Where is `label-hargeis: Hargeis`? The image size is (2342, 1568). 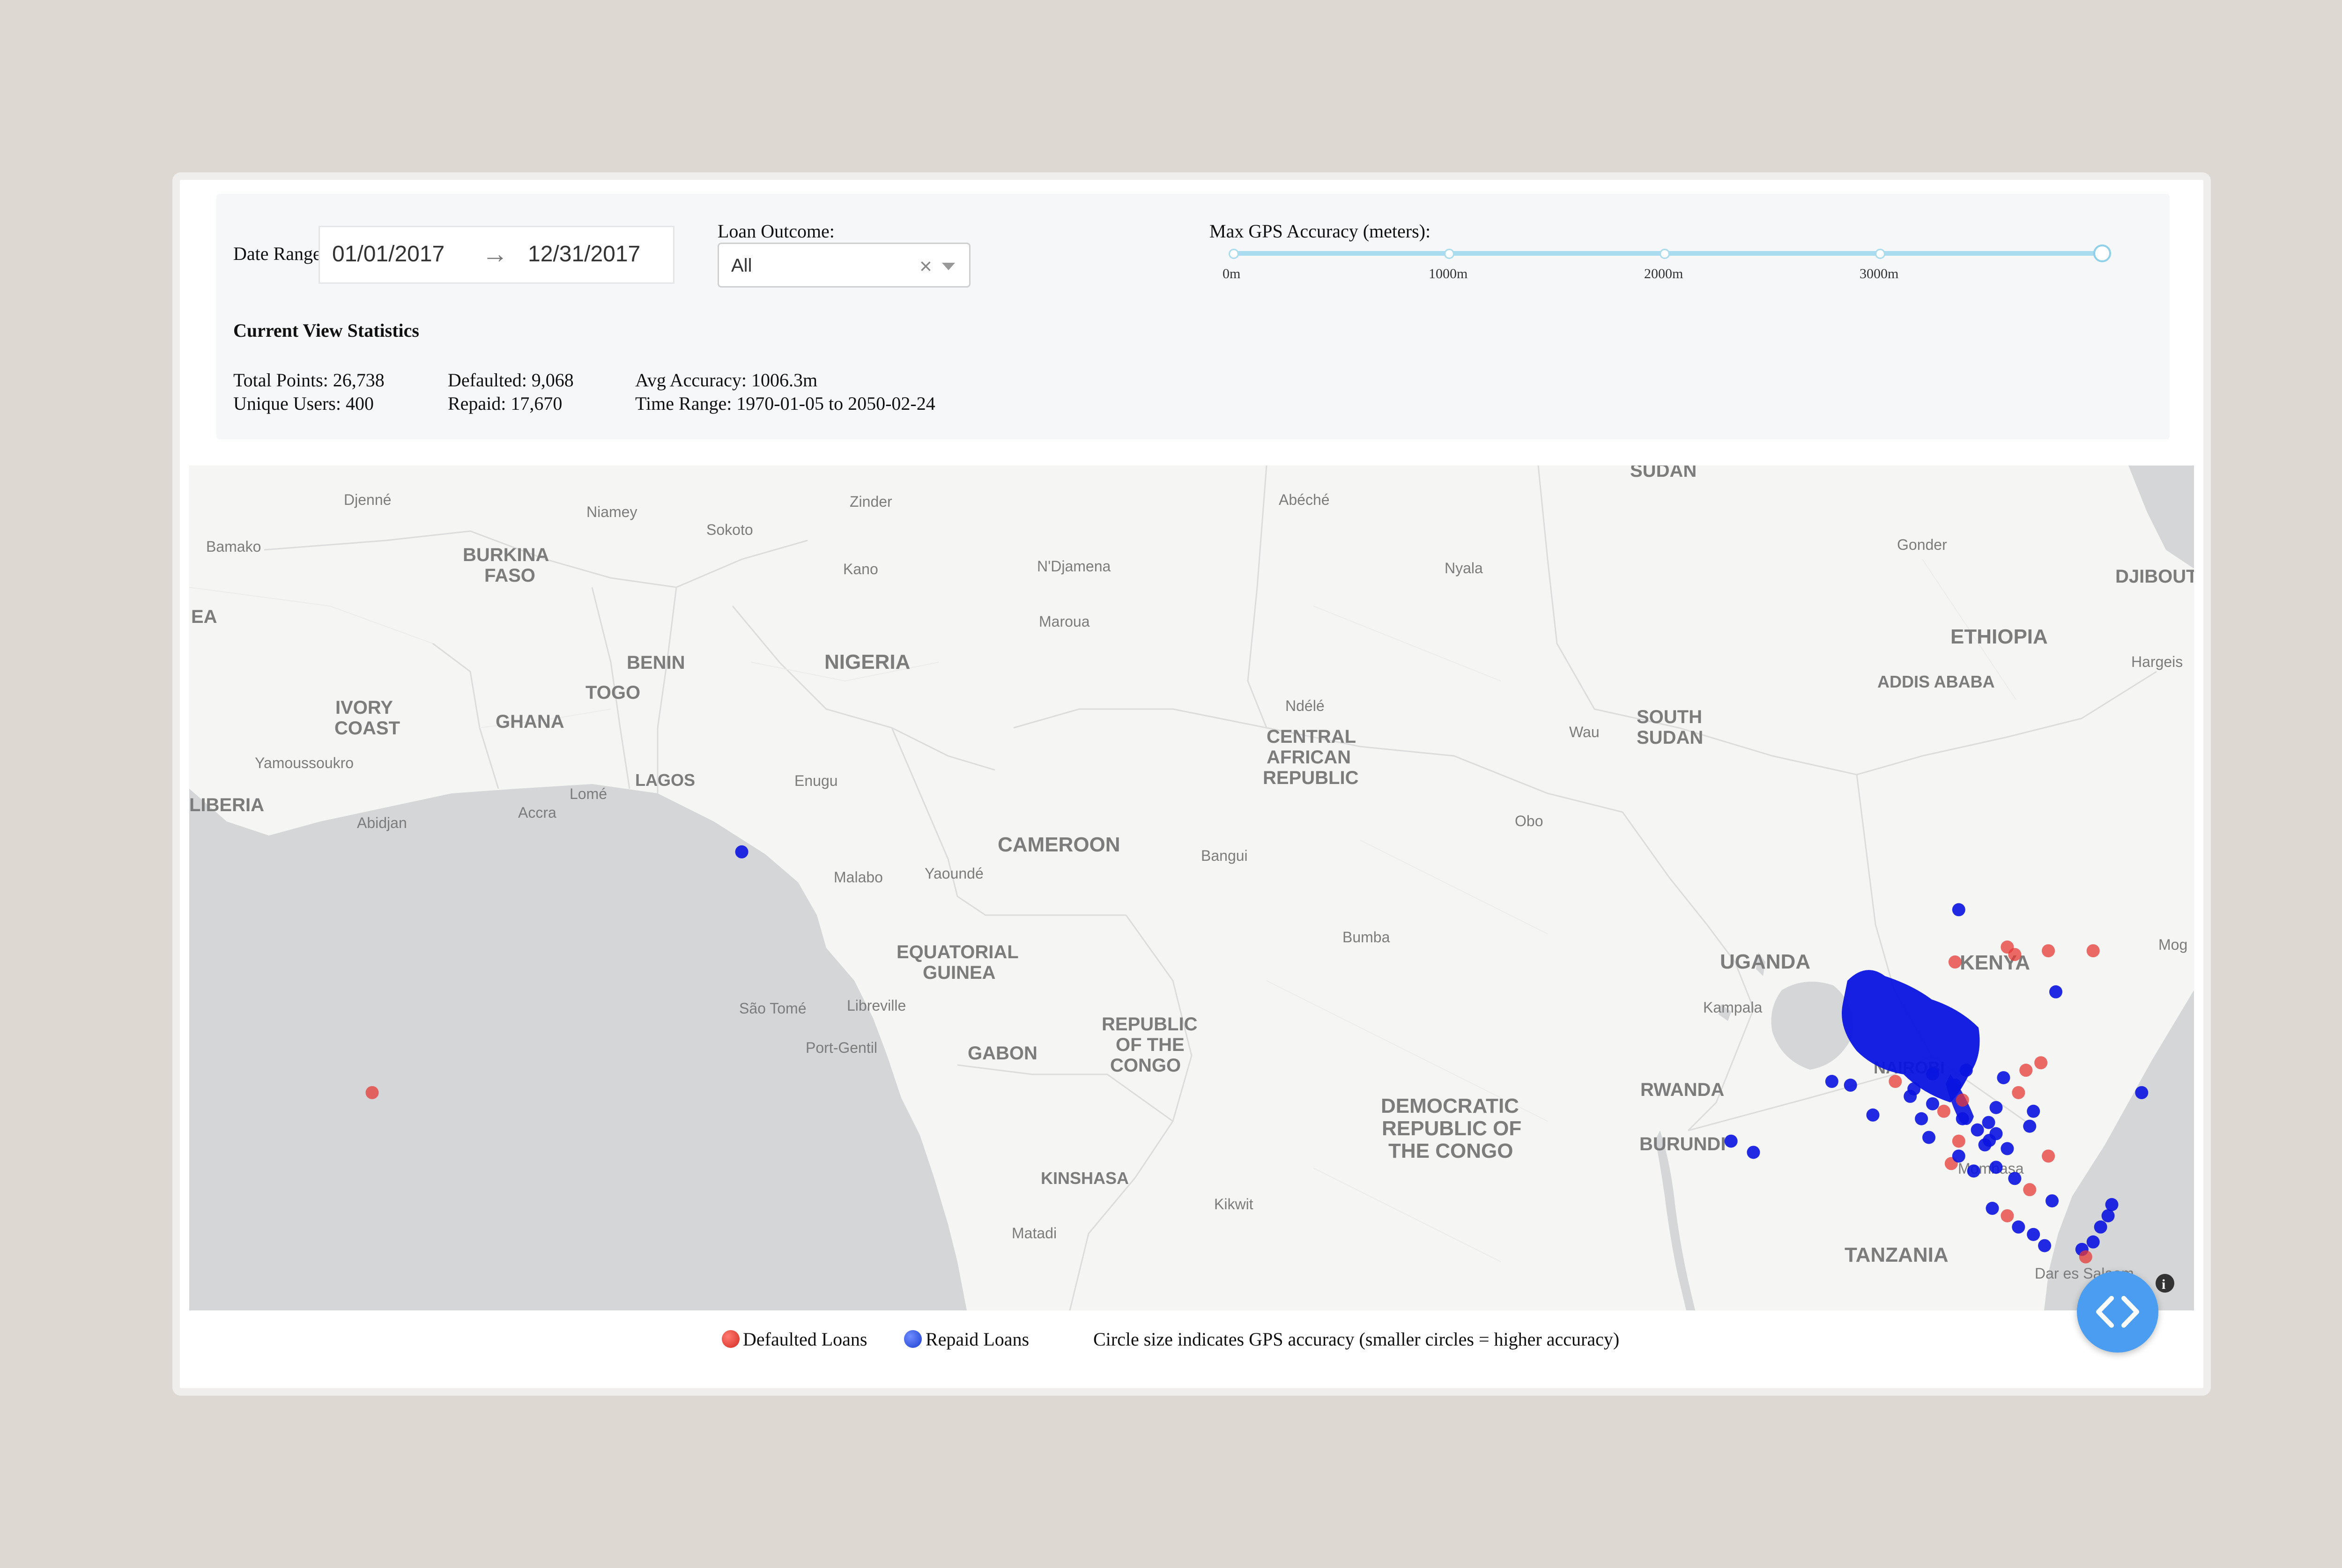
label-hargeis: Hargeis is located at coordinates (2157, 661).